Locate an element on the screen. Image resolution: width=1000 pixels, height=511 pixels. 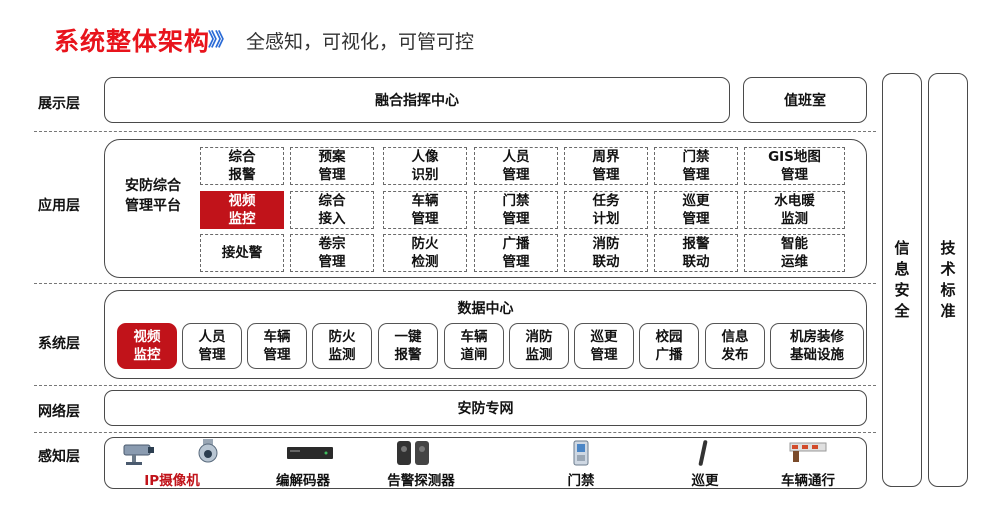
device-label: 门禁 is located at coordinates (581, 481).